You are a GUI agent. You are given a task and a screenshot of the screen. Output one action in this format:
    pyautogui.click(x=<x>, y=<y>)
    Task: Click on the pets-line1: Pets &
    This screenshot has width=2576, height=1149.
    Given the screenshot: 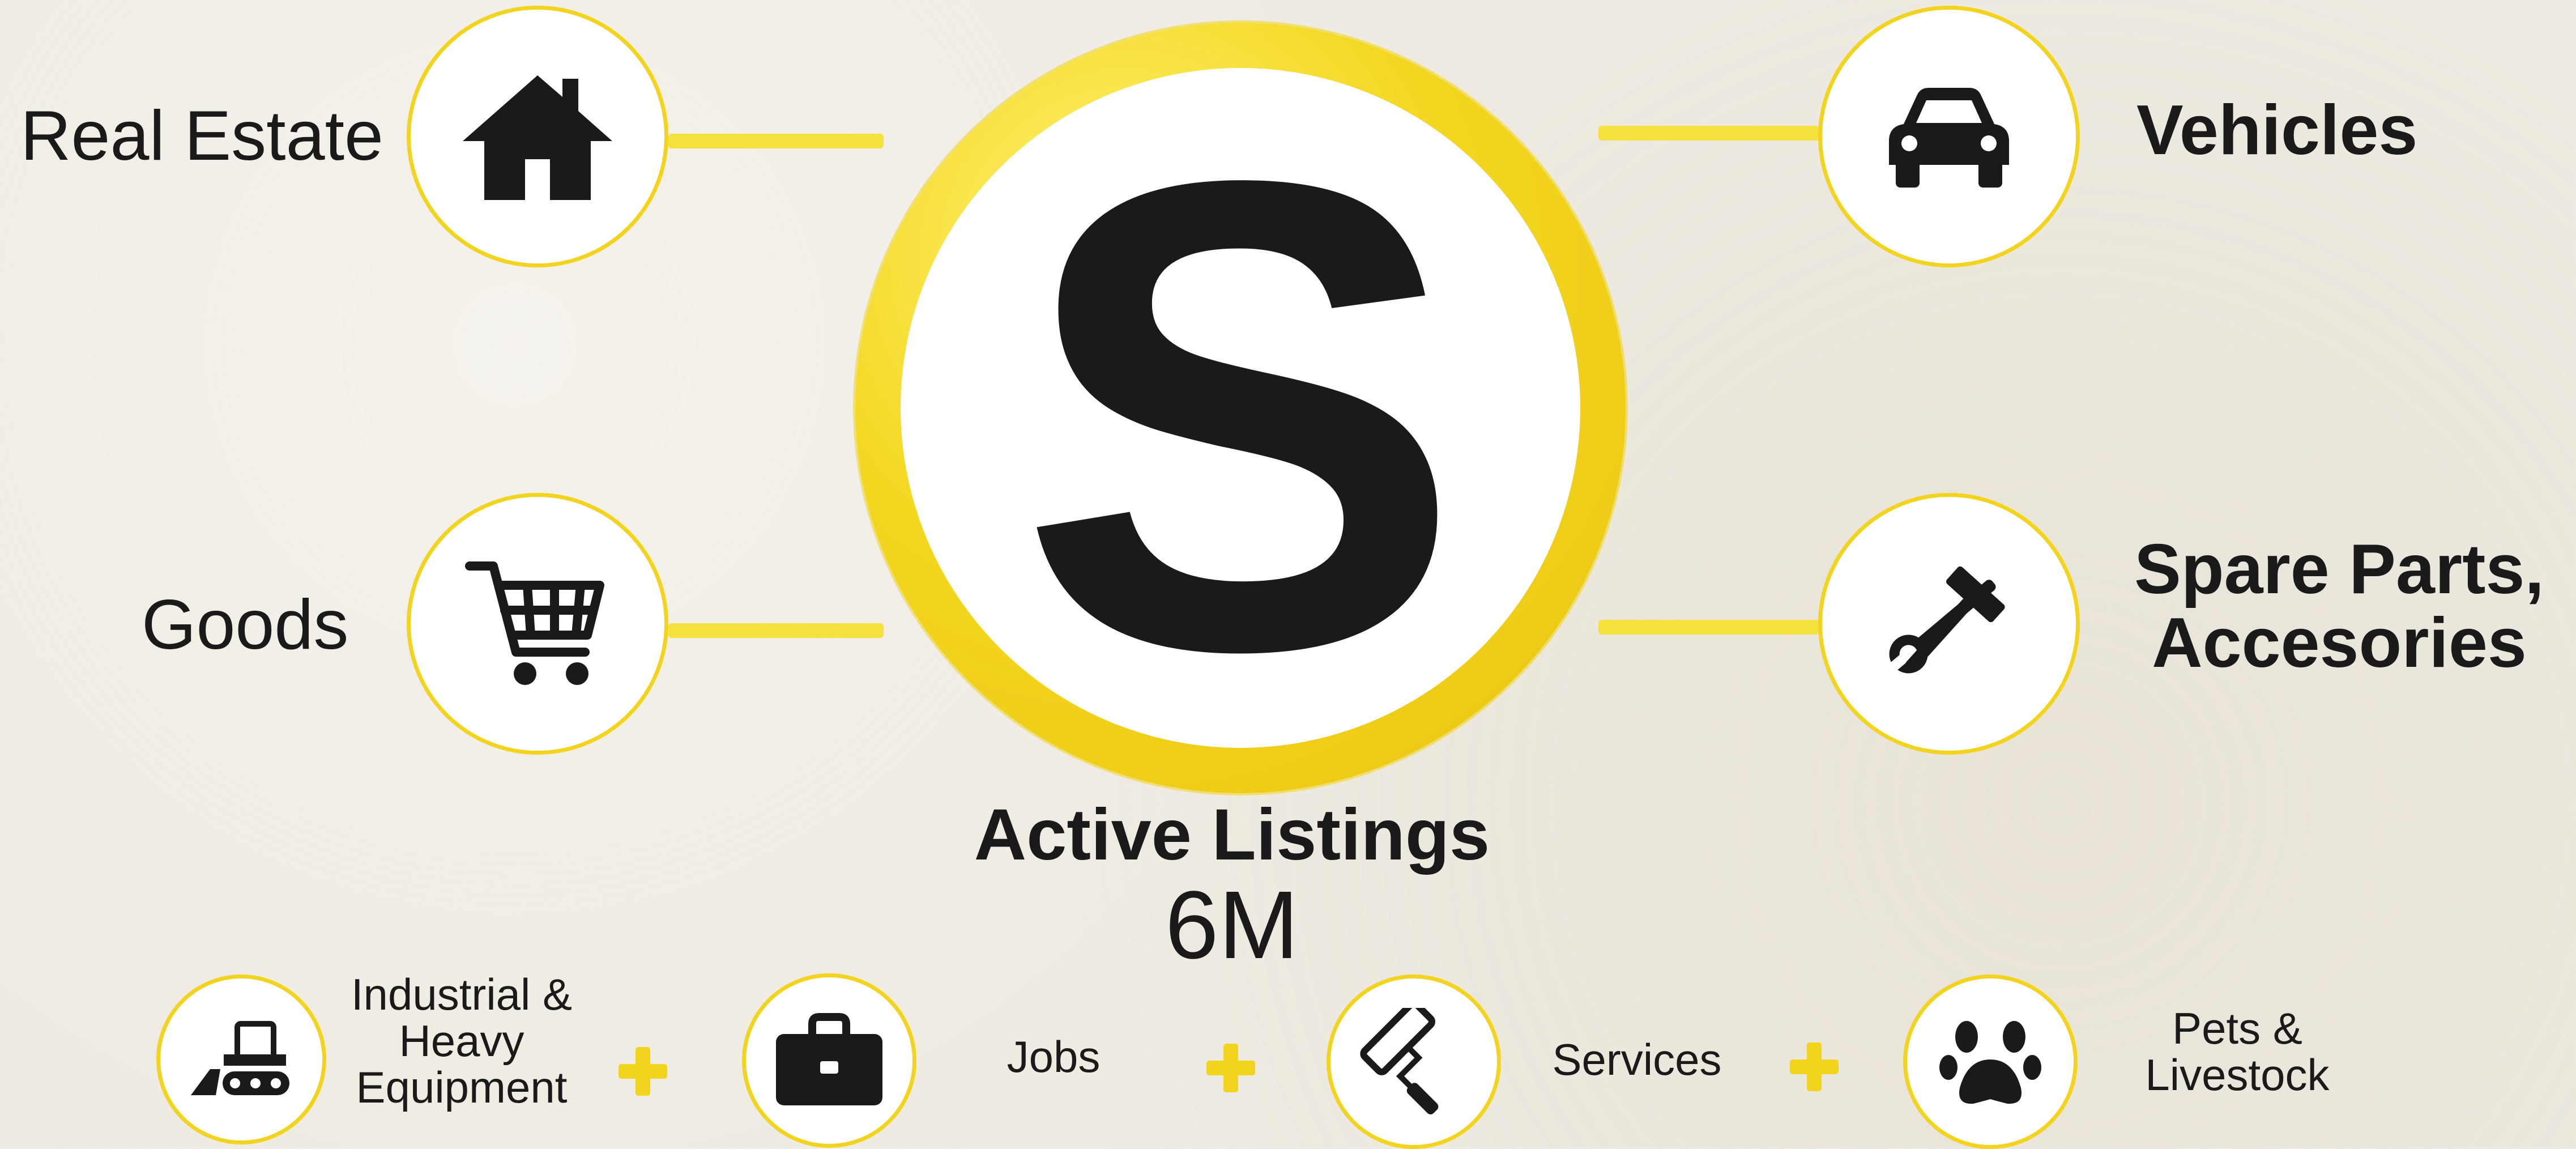 What is the action you would take?
    pyautogui.click(x=2237, y=1028)
    